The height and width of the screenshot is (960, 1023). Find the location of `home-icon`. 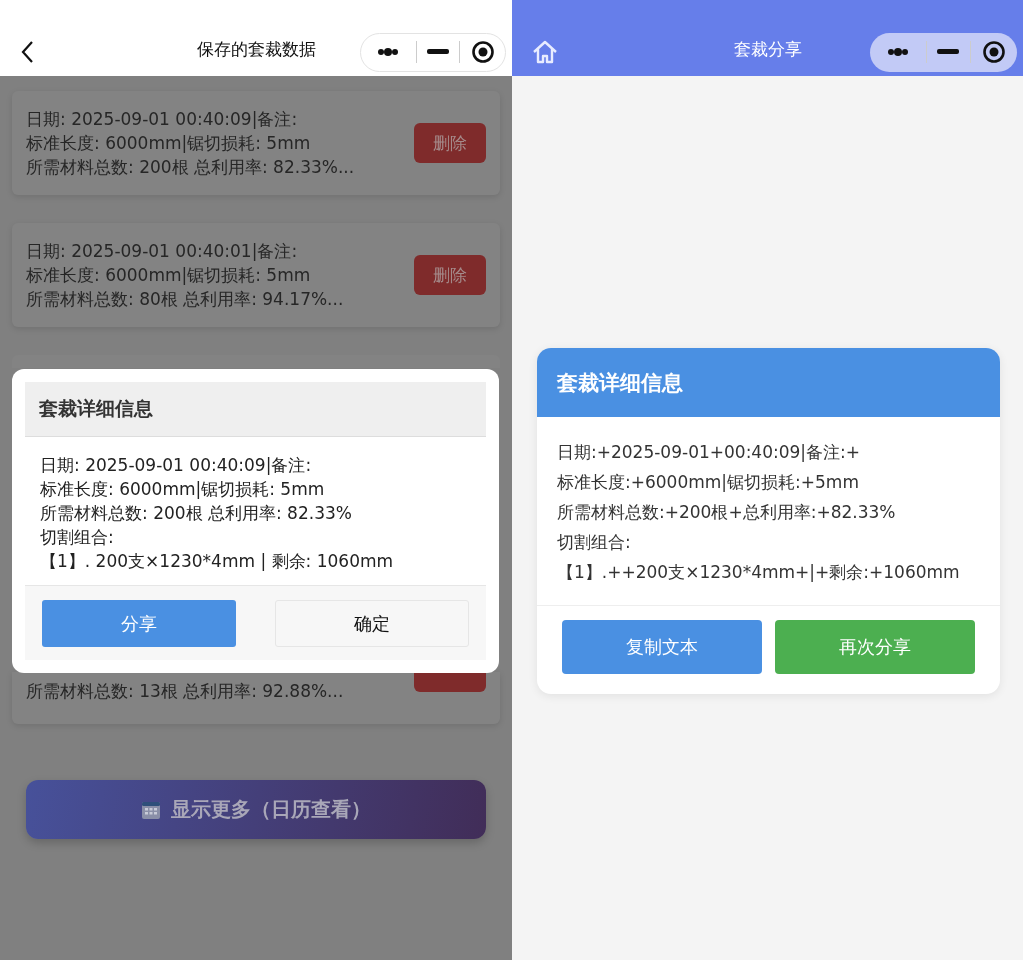

home-icon is located at coordinates (545, 52).